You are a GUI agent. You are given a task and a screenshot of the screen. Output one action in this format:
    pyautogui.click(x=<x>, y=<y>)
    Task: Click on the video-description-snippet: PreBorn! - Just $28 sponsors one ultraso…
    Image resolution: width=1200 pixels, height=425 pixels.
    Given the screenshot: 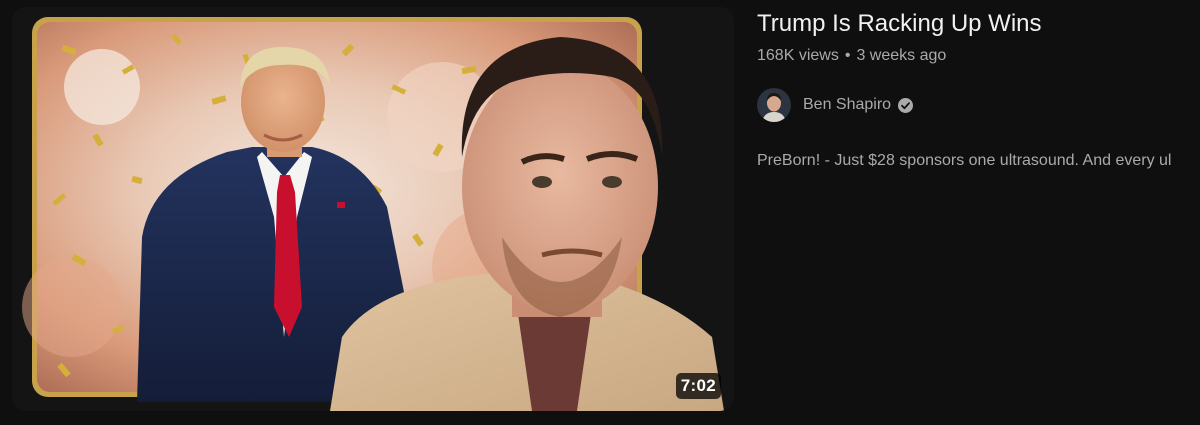 What is the action you would take?
    pyautogui.click(x=964, y=160)
    